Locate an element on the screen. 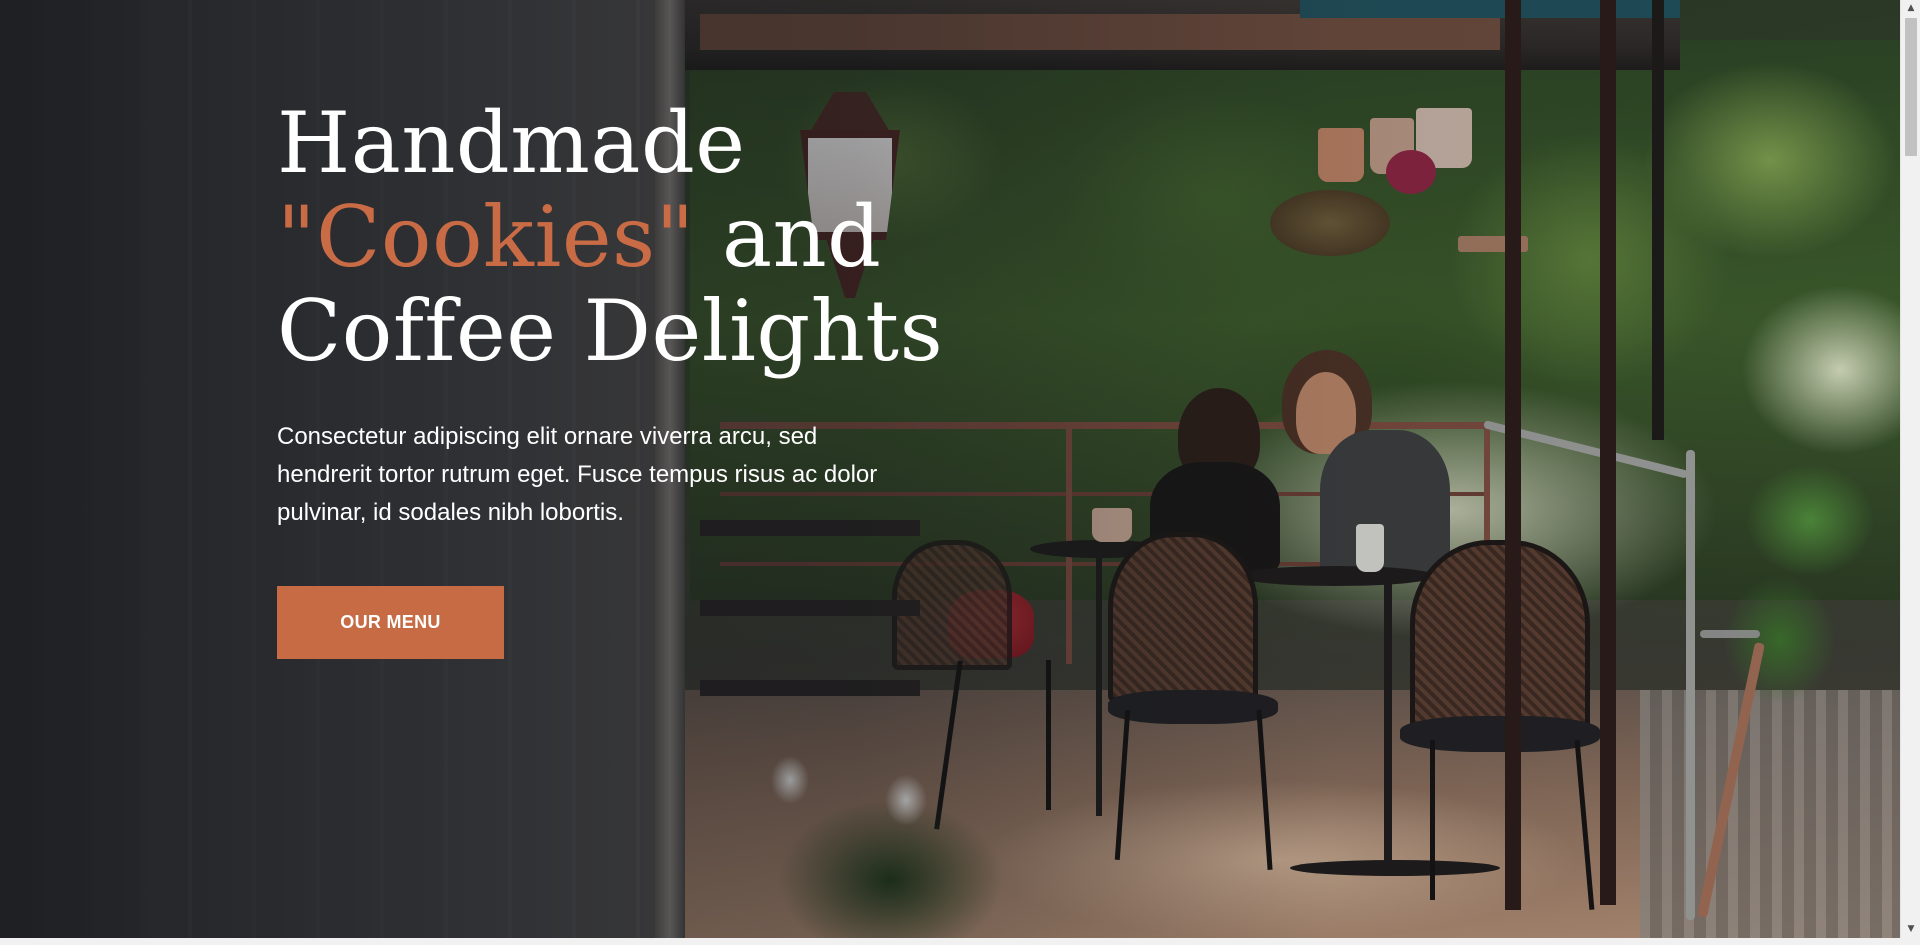 The width and height of the screenshot is (1920, 945). triangle-up-icon: ▲ is located at coordinates (1910, 8).